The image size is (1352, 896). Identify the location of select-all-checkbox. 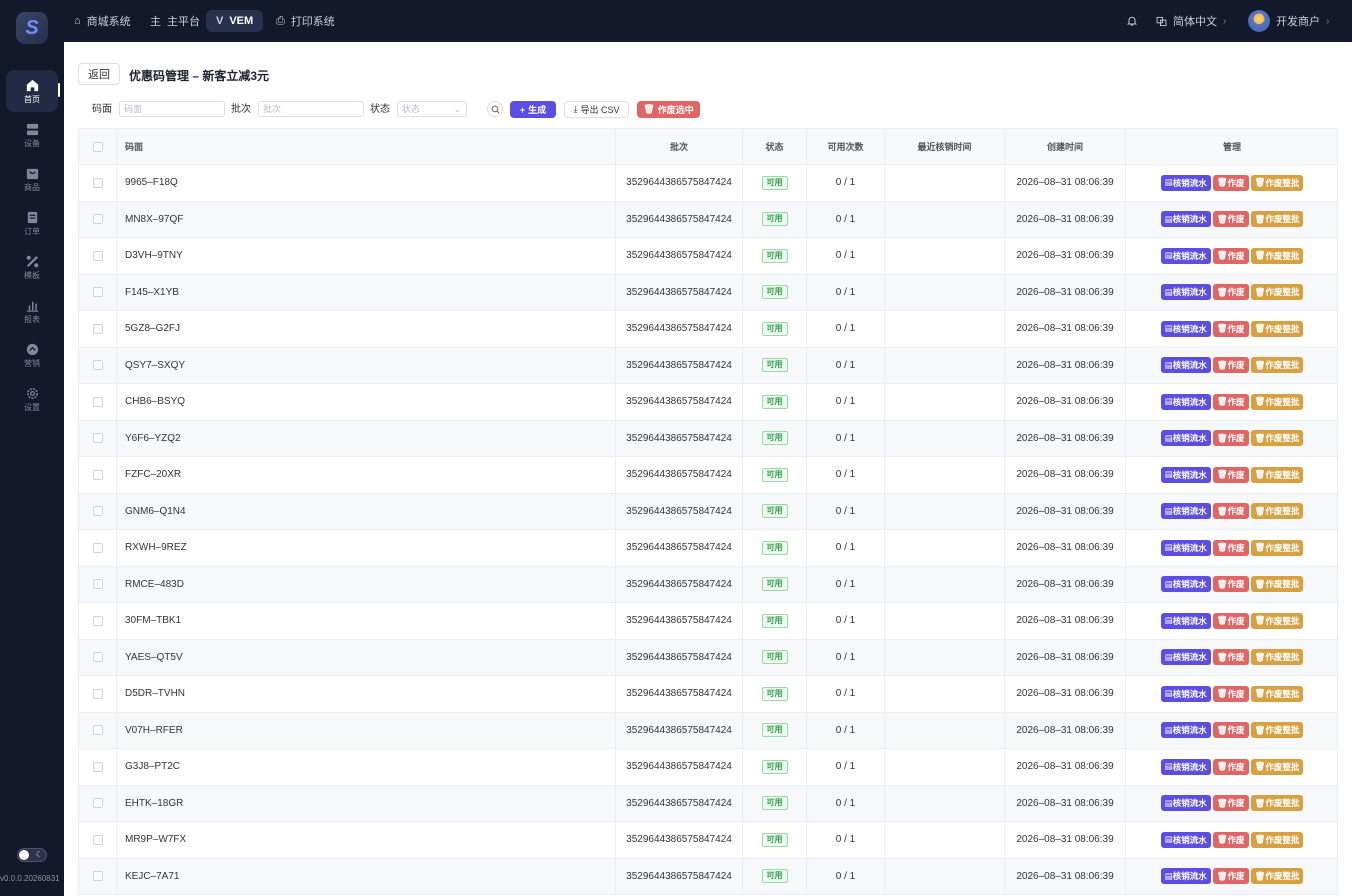
(97, 146).